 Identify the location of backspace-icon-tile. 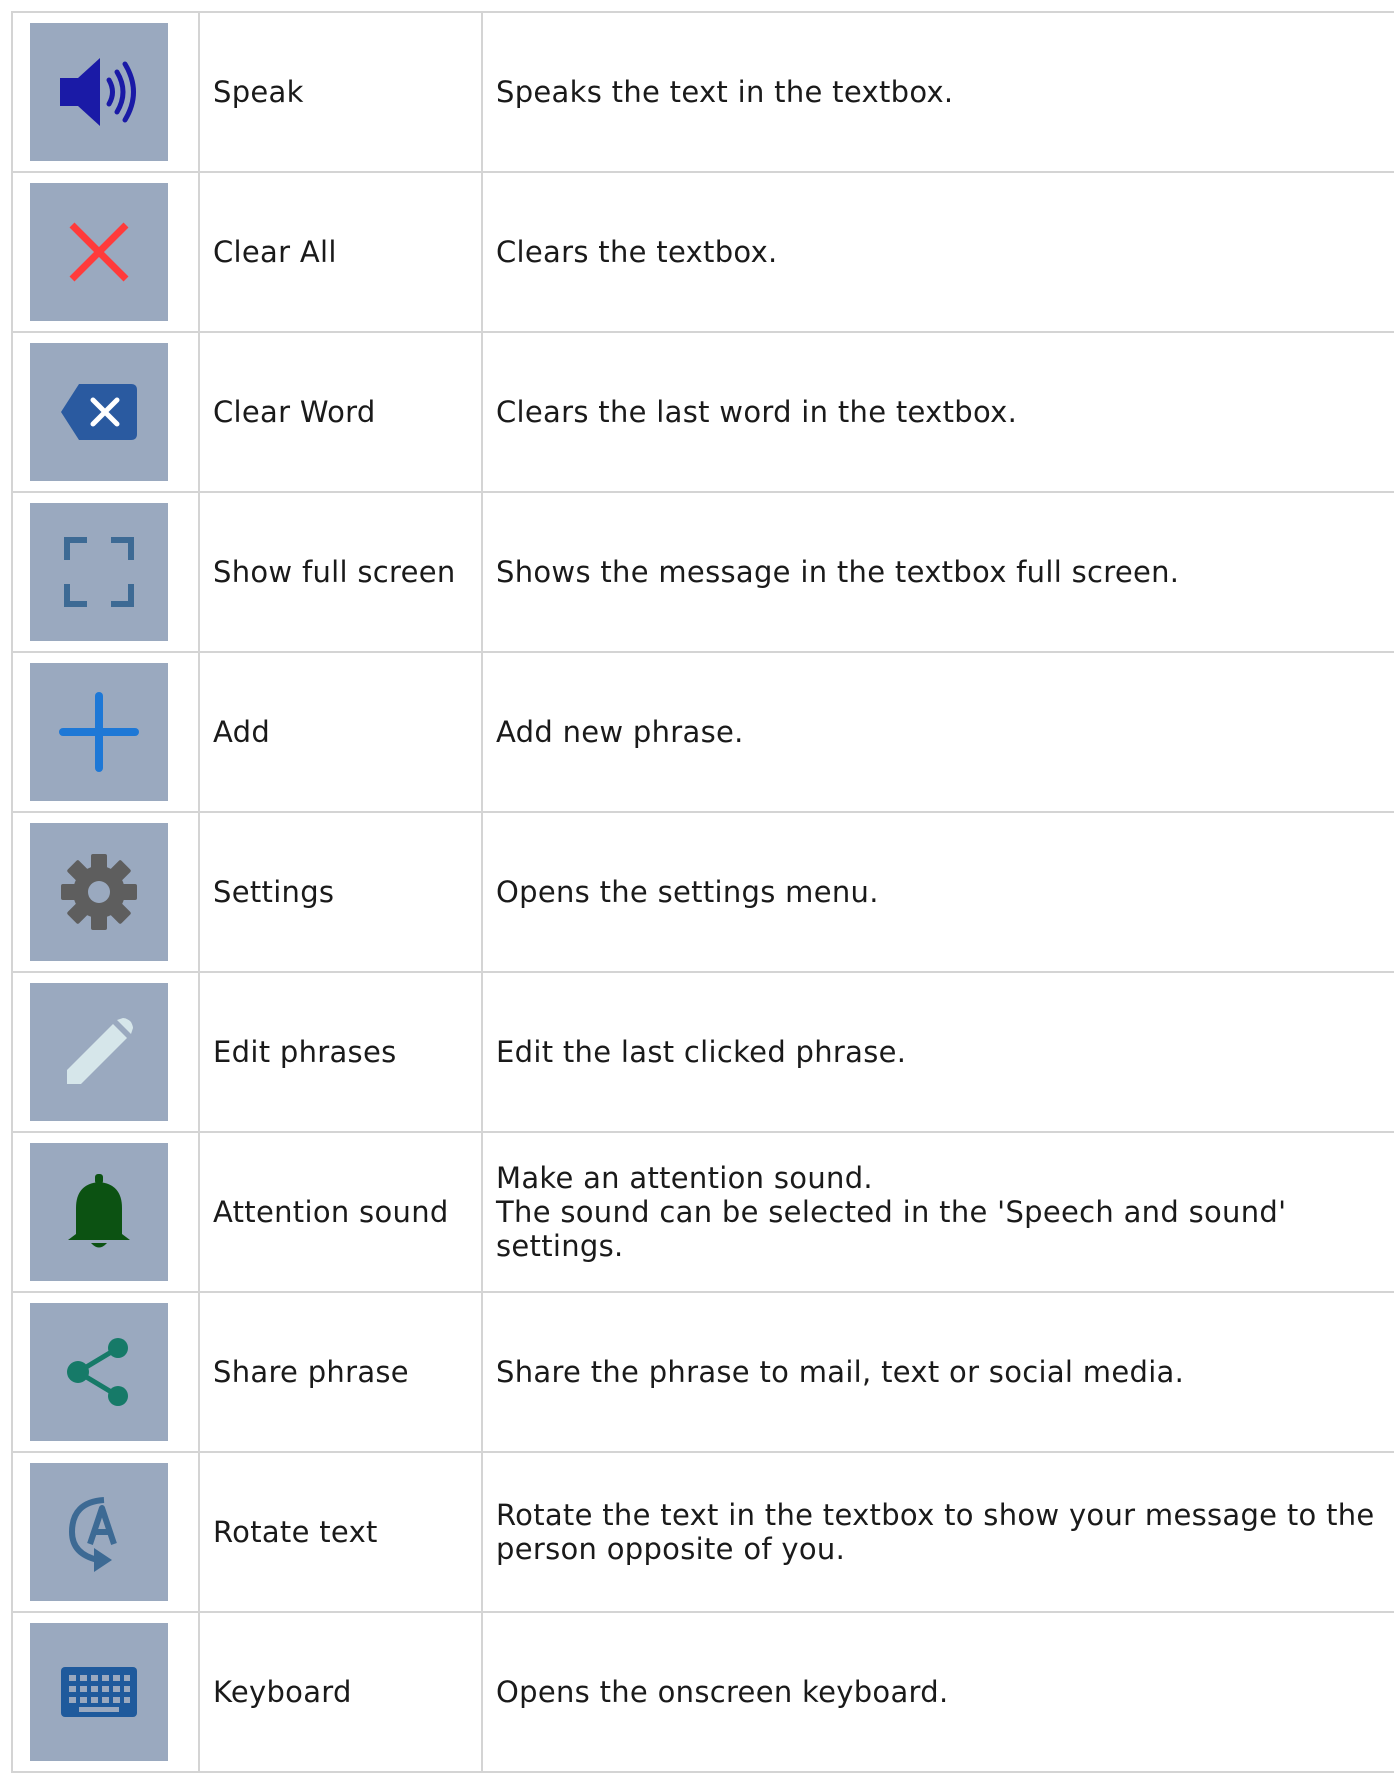
(99, 412).